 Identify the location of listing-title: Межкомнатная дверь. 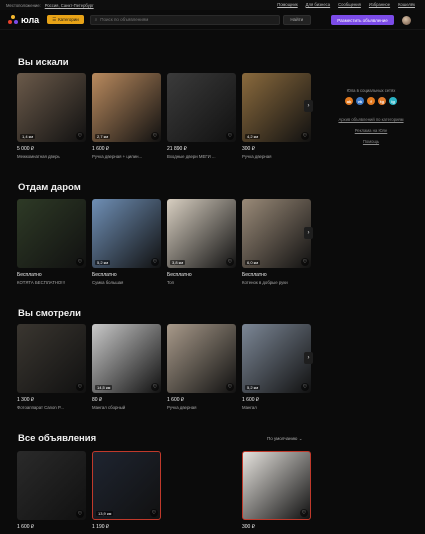
(38, 156).